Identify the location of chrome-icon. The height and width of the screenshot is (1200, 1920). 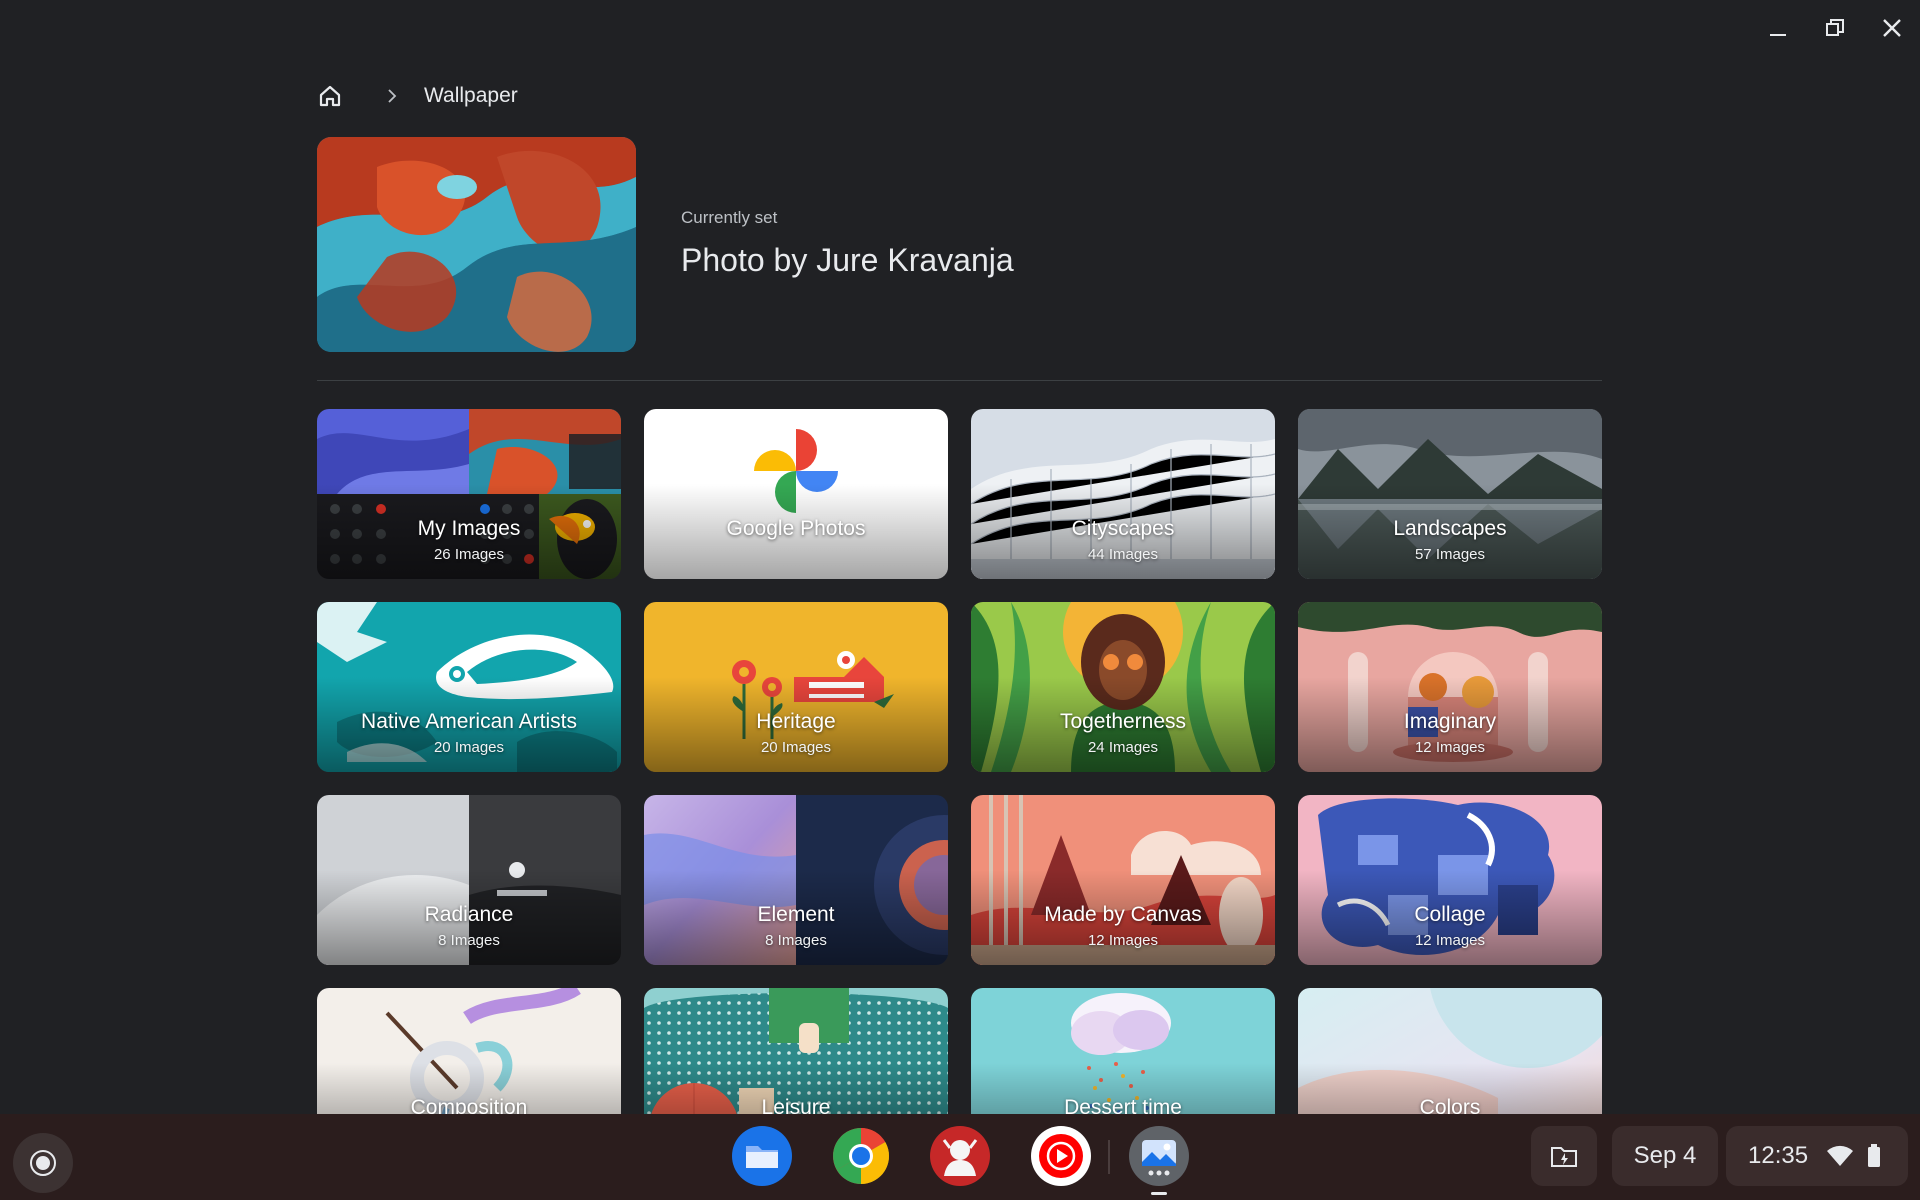
(861, 1156).